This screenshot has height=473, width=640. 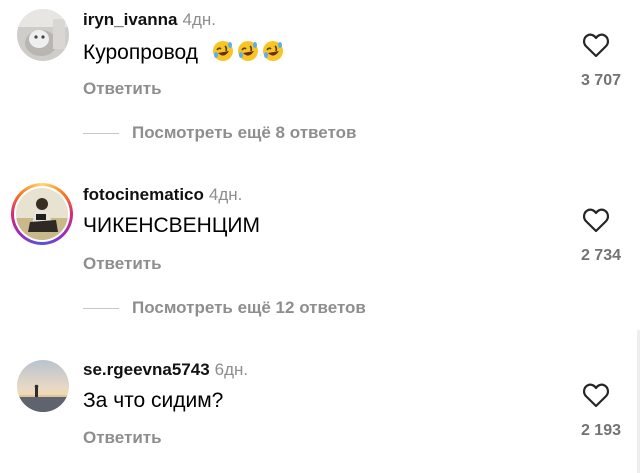 I want to click on comment-meta: iryn_ivanna 4дн., so click(x=149, y=20).